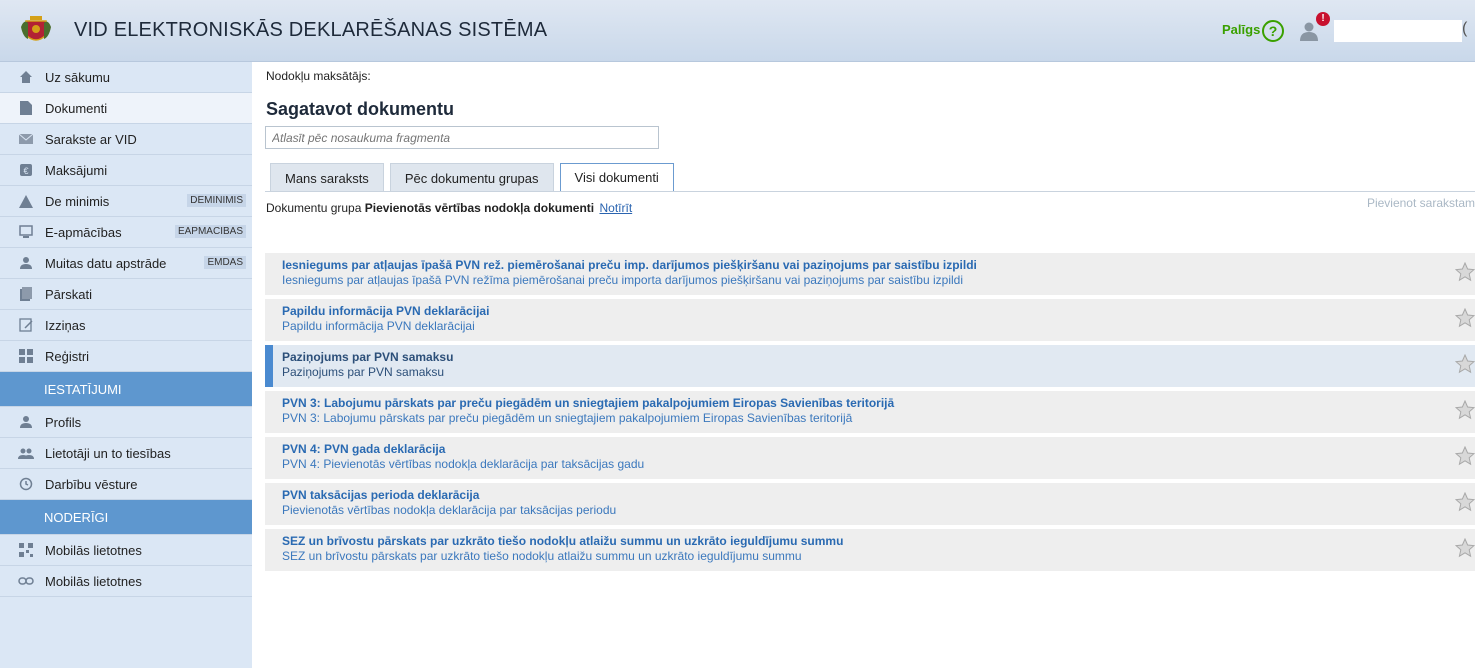 This screenshot has height=668, width=1475. Describe the element at coordinates (67, 356) in the screenshot. I see `sidebar-item-label: Reģistri` at that location.